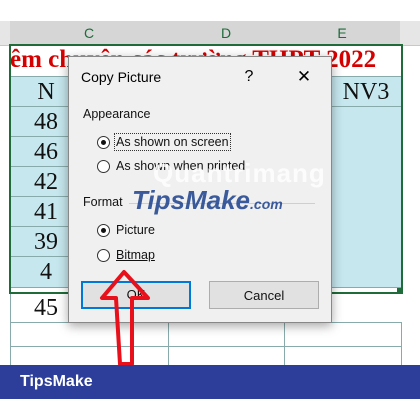 The height and width of the screenshot is (399, 420). I want to click on radio-as-shown-on-screen: As shown on screen, so click(164, 142).